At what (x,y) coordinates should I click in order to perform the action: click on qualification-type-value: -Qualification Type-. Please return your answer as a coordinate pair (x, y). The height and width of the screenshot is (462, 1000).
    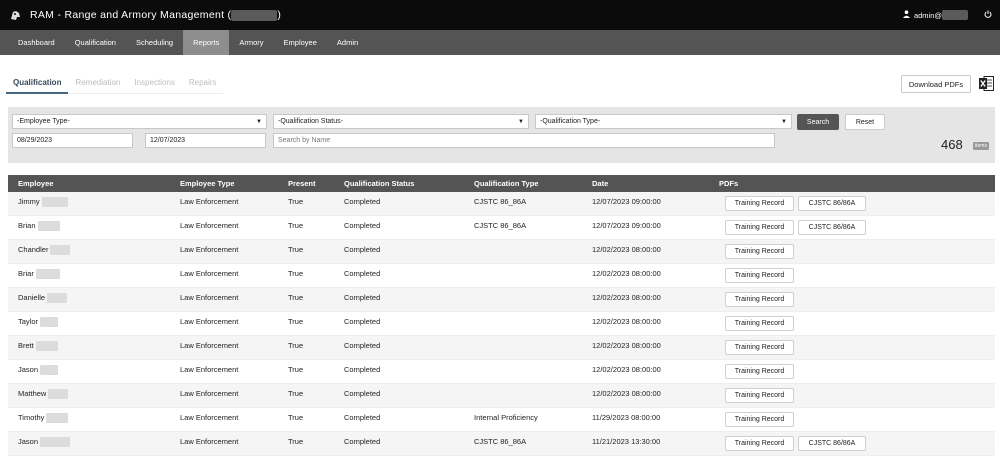
    Looking at the image, I should click on (570, 121).